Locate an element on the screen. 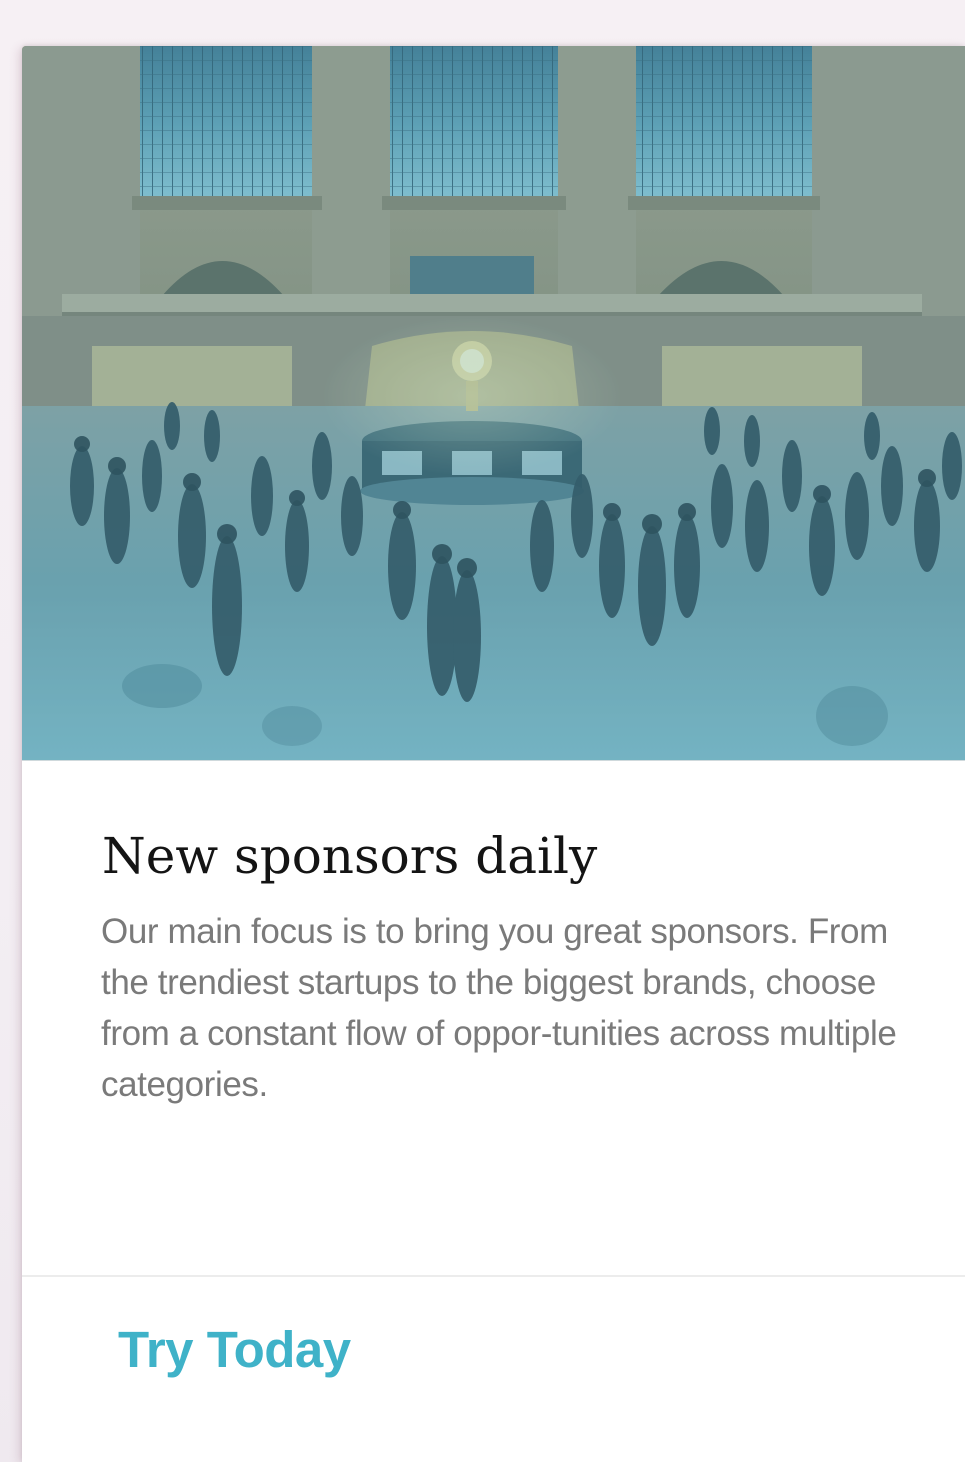  card-title: New sponsors daily is located at coordinates (350, 856).